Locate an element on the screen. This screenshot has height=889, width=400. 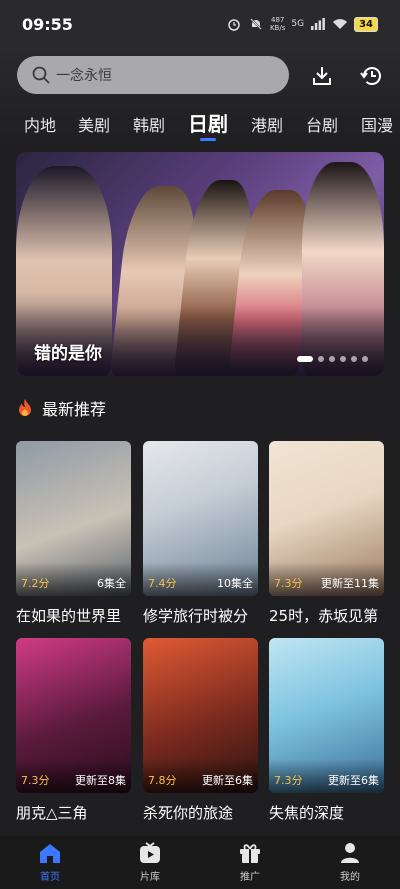
card-title: 修学旅行时被分 is located at coordinates (196, 616).